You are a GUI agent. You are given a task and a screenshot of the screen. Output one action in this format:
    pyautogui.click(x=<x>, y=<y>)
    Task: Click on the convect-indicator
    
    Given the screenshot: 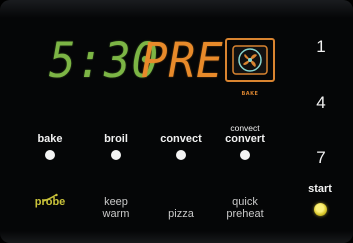 What is the action you would take?
    pyautogui.click(x=181, y=155)
    